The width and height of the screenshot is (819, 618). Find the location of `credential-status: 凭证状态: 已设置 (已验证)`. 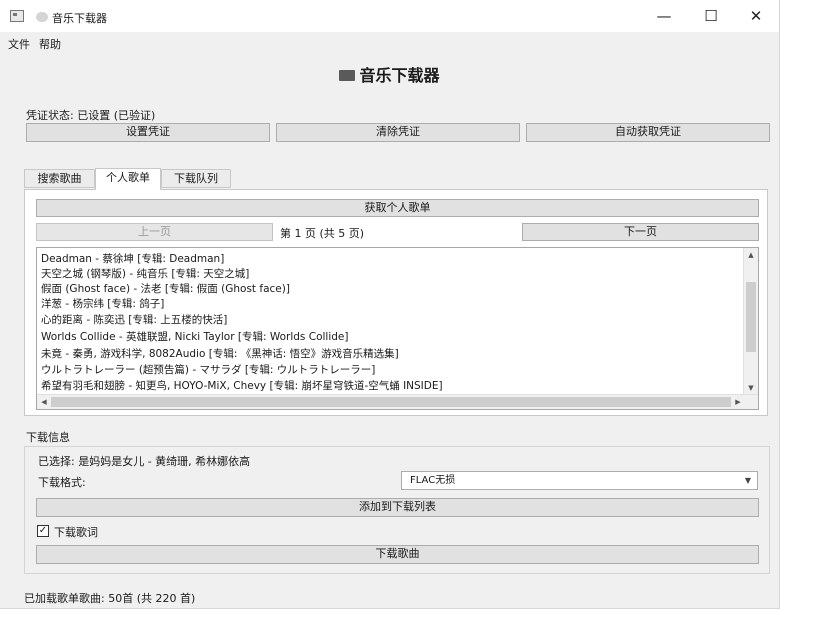

credential-status: 凭证状态: 已设置 (已验证) is located at coordinates (91, 115).